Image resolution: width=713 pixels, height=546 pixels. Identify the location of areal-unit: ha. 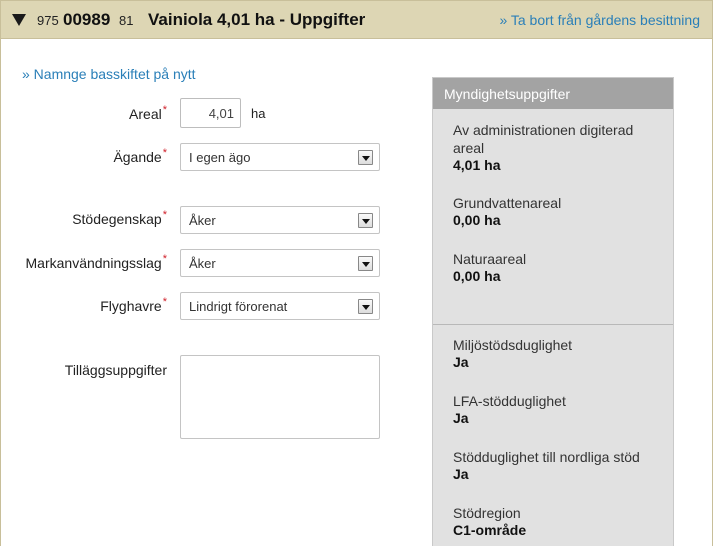
(258, 113).